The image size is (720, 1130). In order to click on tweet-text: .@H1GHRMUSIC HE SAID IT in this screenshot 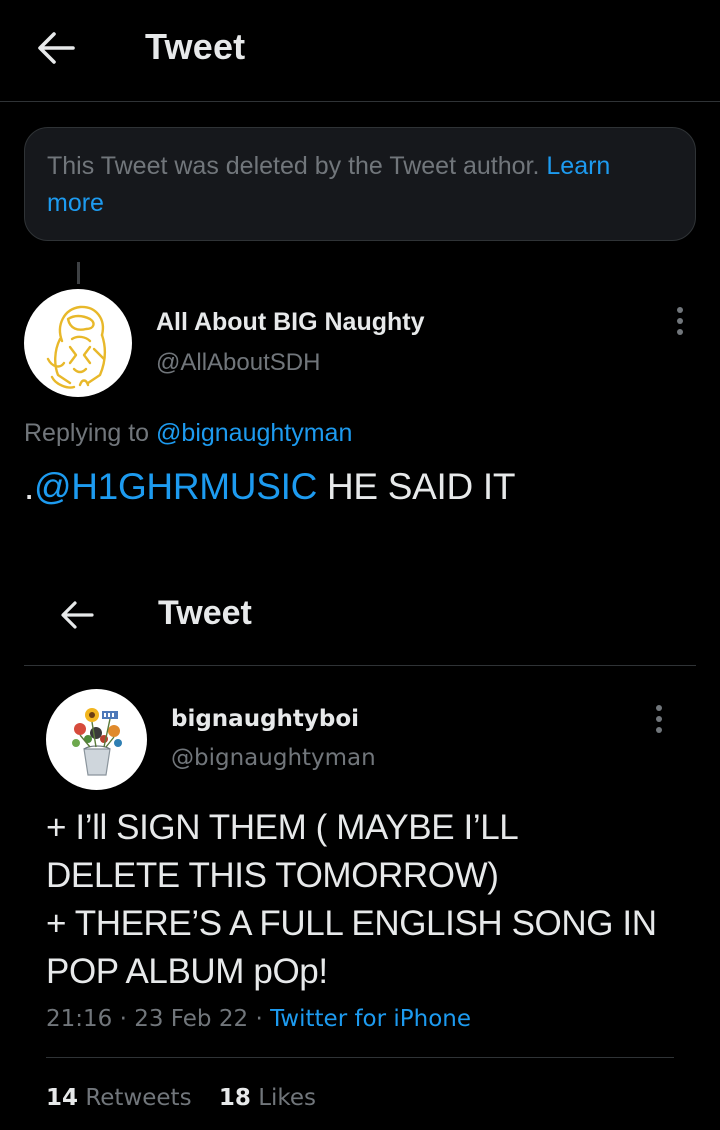, I will do `click(269, 487)`.